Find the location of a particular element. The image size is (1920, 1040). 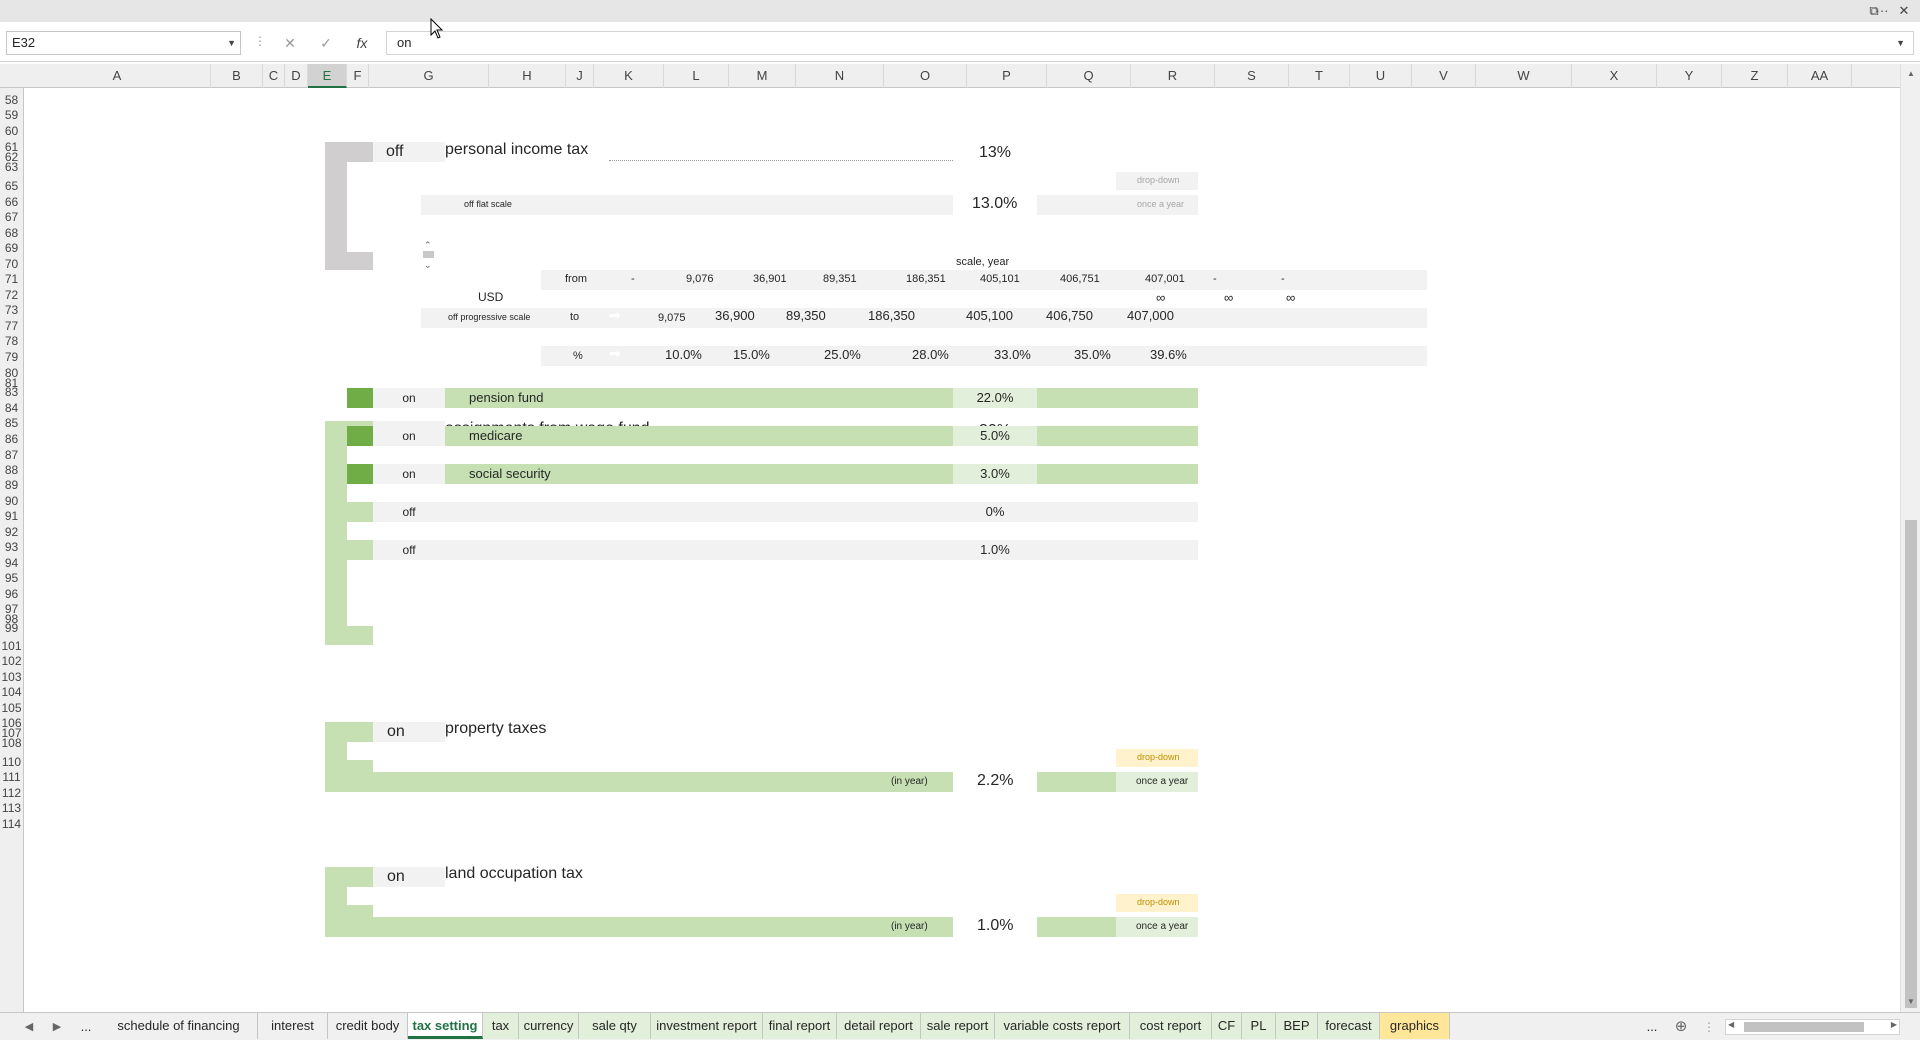

sheet-tab-forecast: forecast is located at coordinates (1349, 1026).